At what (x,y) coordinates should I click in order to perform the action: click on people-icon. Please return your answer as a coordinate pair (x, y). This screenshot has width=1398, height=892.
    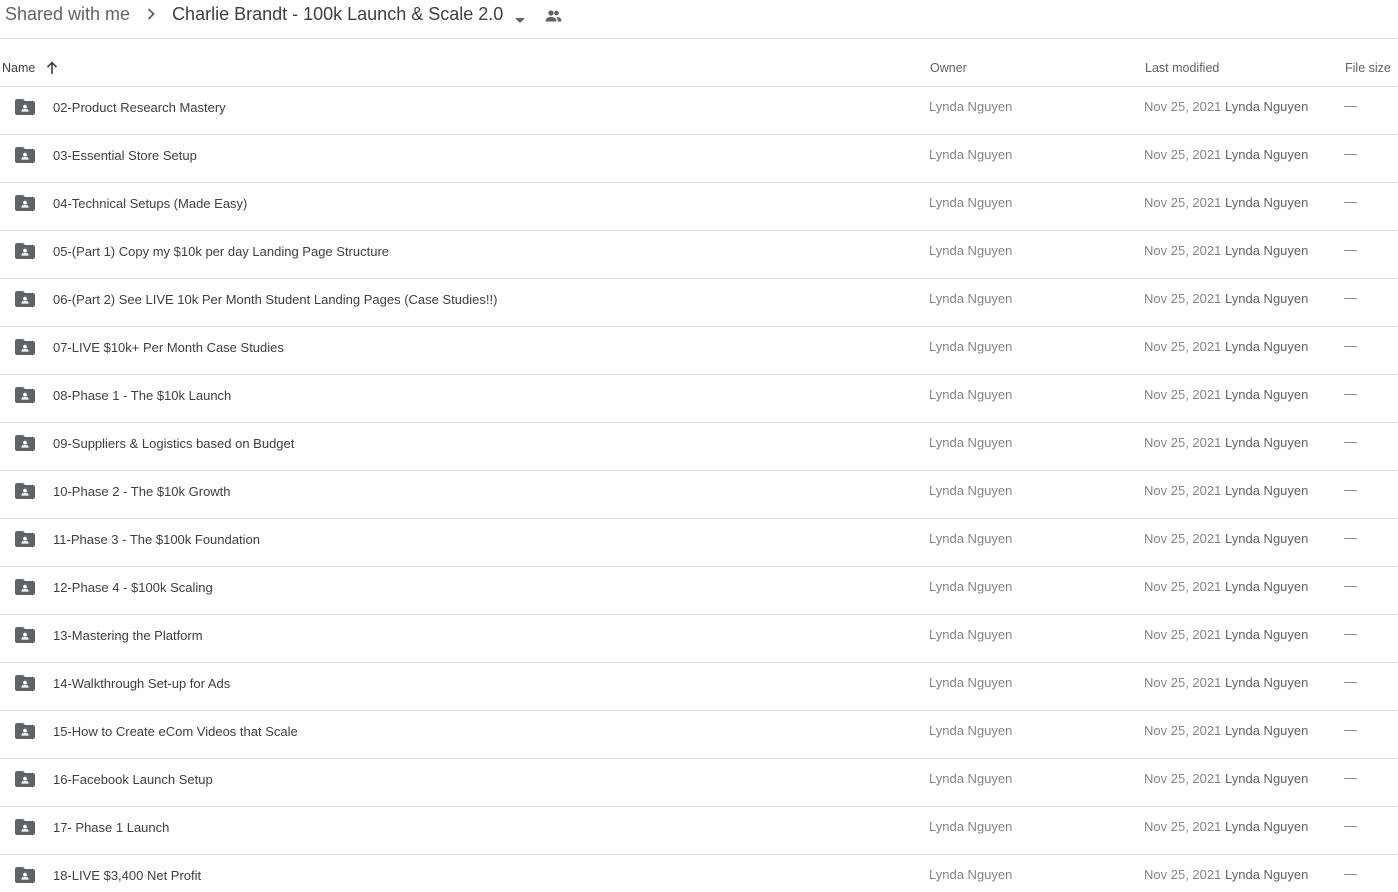
    Looking at the image, I should click on (553, 15).